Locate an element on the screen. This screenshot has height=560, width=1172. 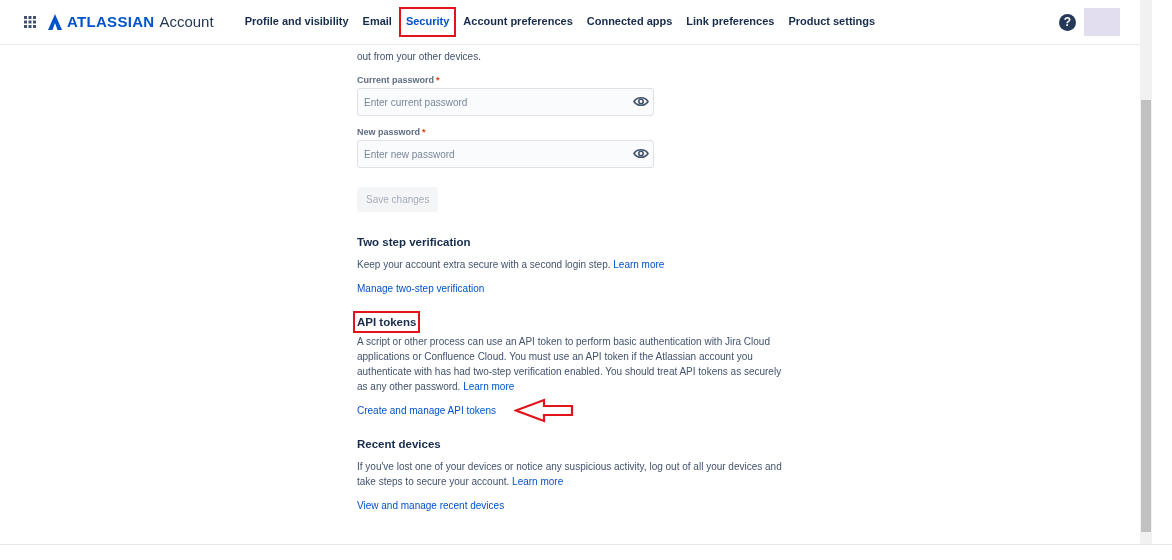
action-link: Create and manage API tokens is located at coordinates (426, 410).